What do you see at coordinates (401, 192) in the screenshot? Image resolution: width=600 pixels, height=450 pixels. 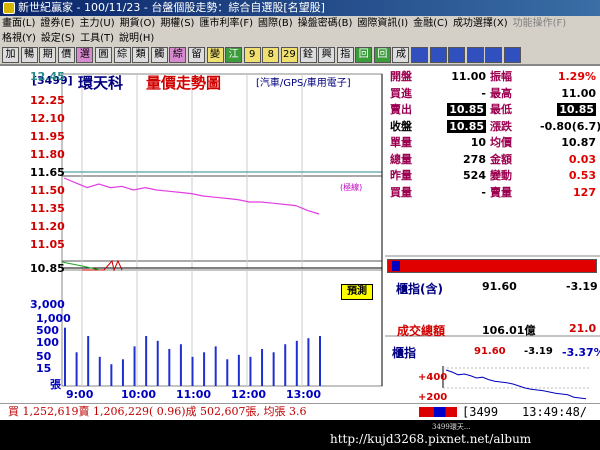 I see `quote-label-buyq: 買量` at bounding box center [401, 192].